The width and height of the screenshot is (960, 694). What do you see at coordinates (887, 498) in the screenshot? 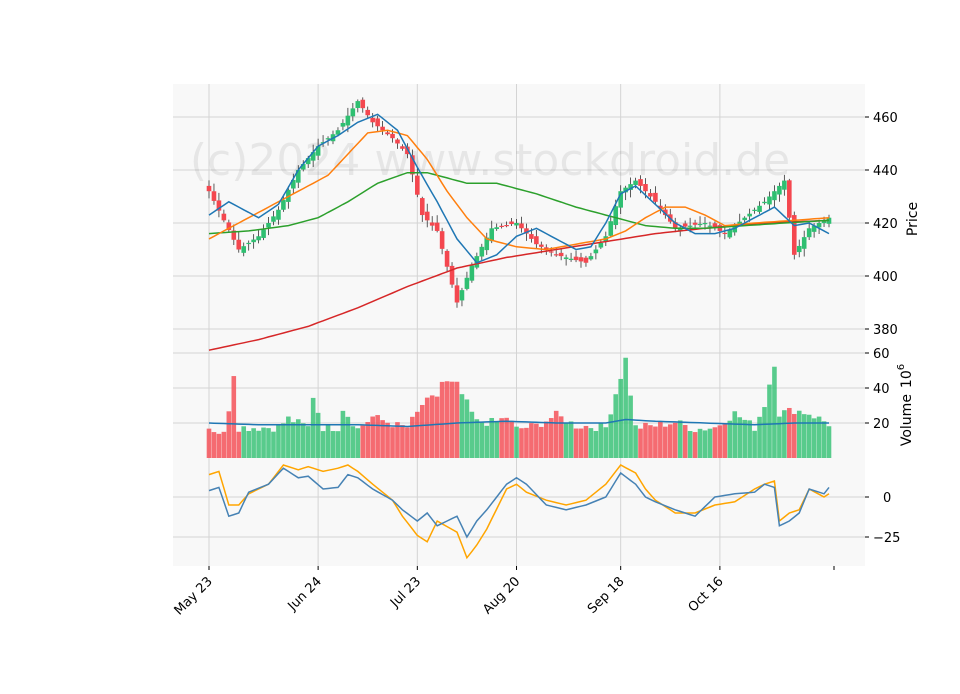
I see `osc-tick-label-1: 0` at bounding box center [887, 498].